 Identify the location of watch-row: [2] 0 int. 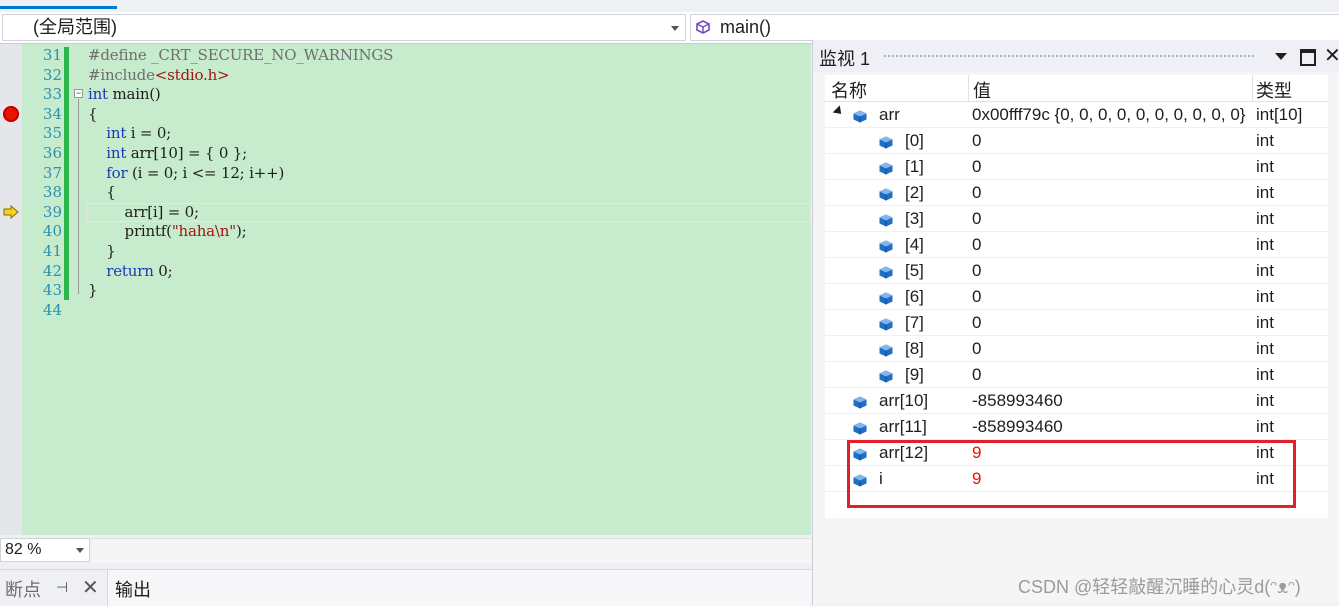
(1076, 193).